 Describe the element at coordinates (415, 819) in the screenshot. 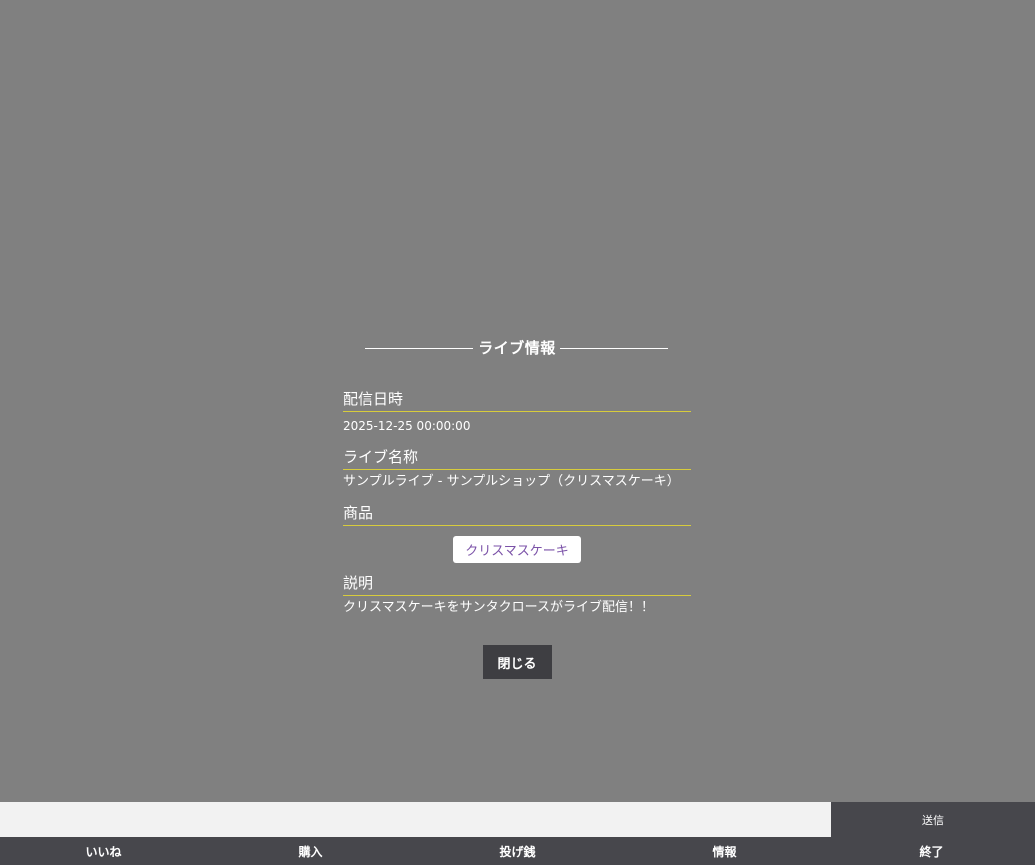

I see `comment-input` at that location.